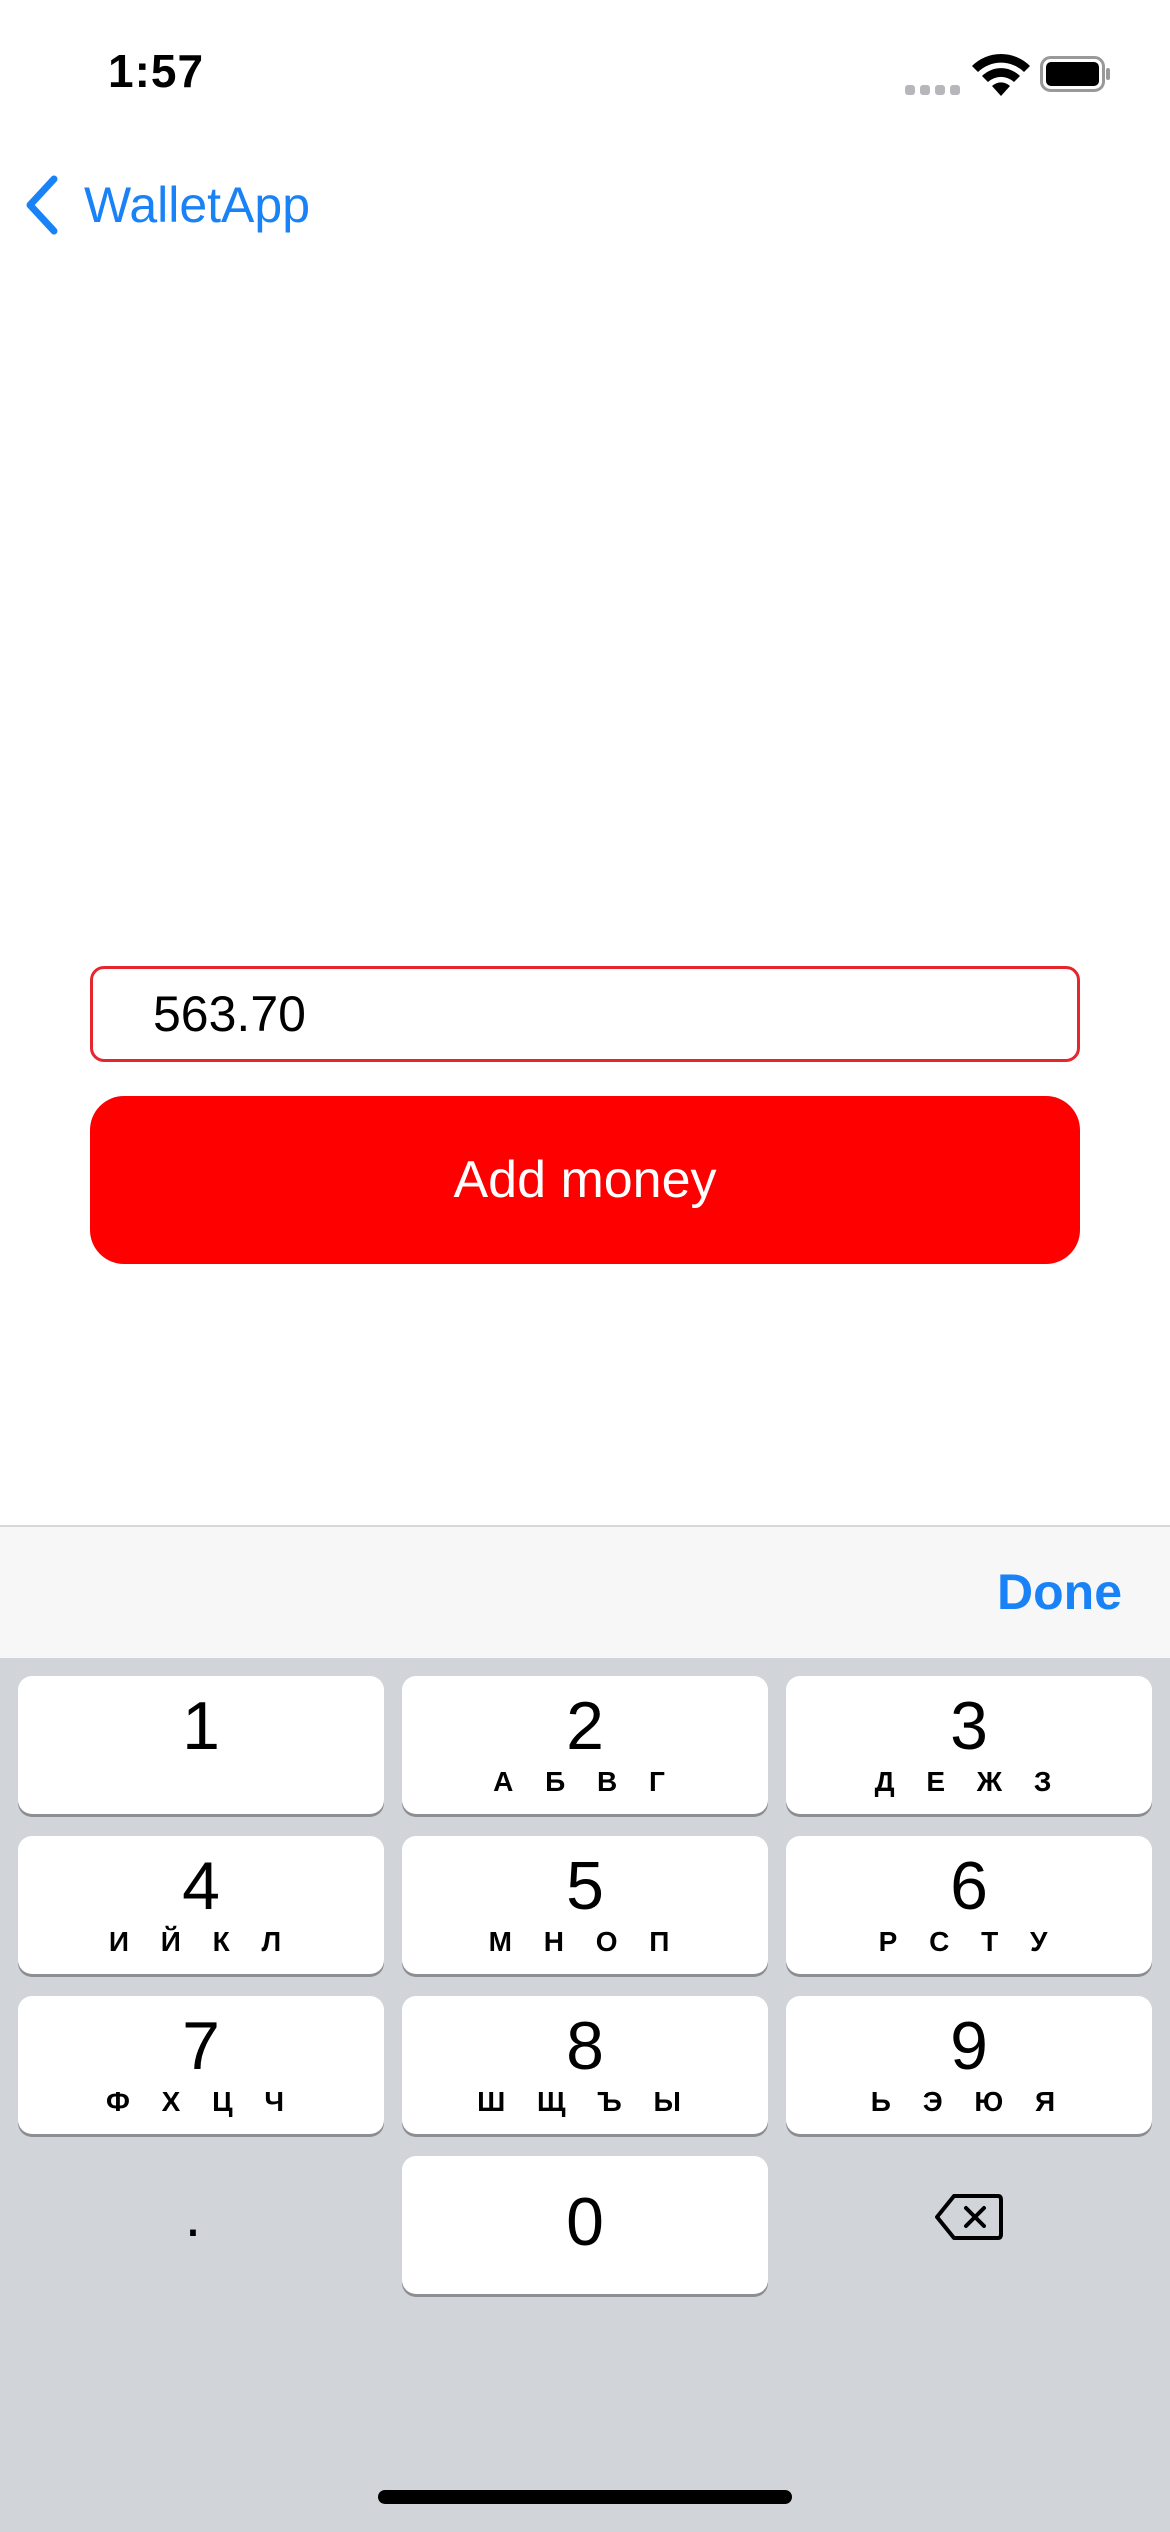 The height and width of the screenshot is (2532, 1170). Describe the element at coordinates (585, 1180) in the screenshot. I see `add-money-button: Add money` at that location.